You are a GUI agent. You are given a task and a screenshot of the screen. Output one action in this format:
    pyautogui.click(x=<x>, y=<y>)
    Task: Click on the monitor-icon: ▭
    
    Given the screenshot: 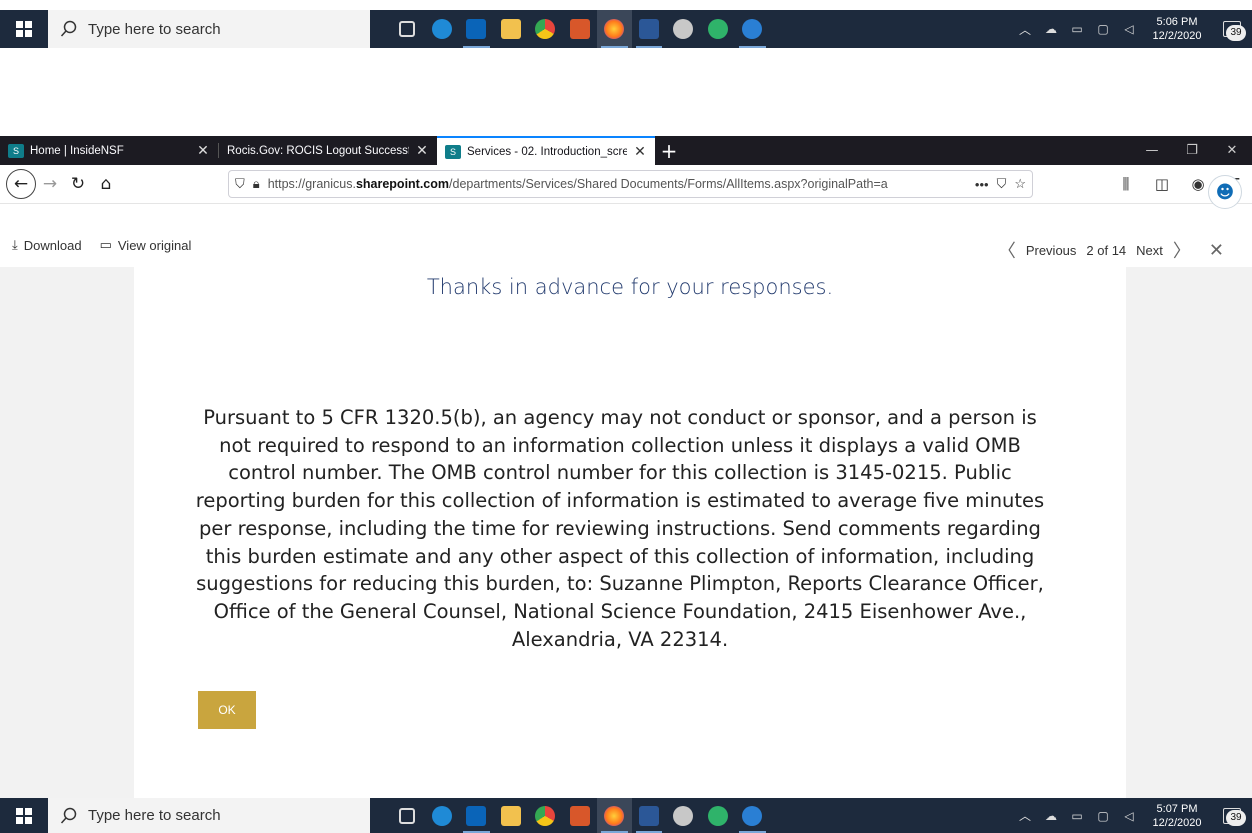 What is the action you would take?
    pyautogui.click(x=105, y=244)
    